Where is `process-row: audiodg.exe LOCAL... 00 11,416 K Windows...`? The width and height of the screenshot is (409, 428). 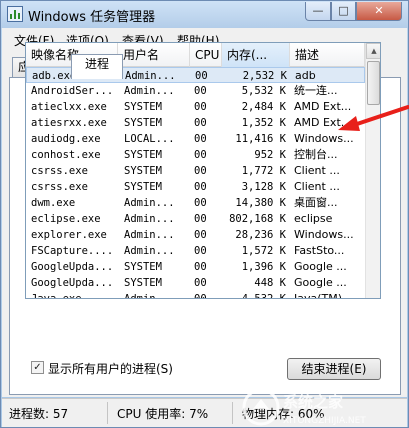
process-row: audiodg.exe LOCAL... 00 11,416 K Windows... is located at coordinates (195, 139).